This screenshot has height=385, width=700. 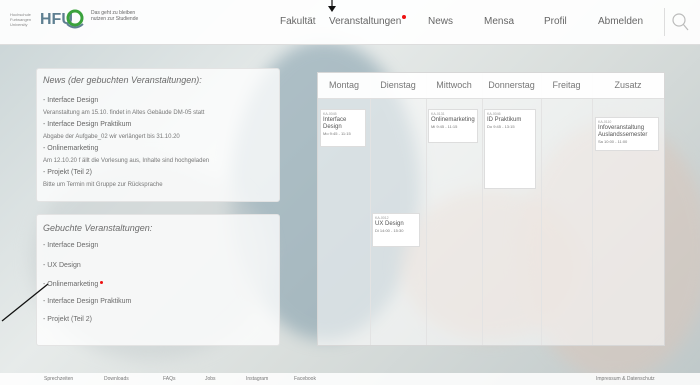 I want to click on calendar-event-ux-design: KA-0012 UX Design Di 14:00 - 15:30, so click(x=396, y=230).